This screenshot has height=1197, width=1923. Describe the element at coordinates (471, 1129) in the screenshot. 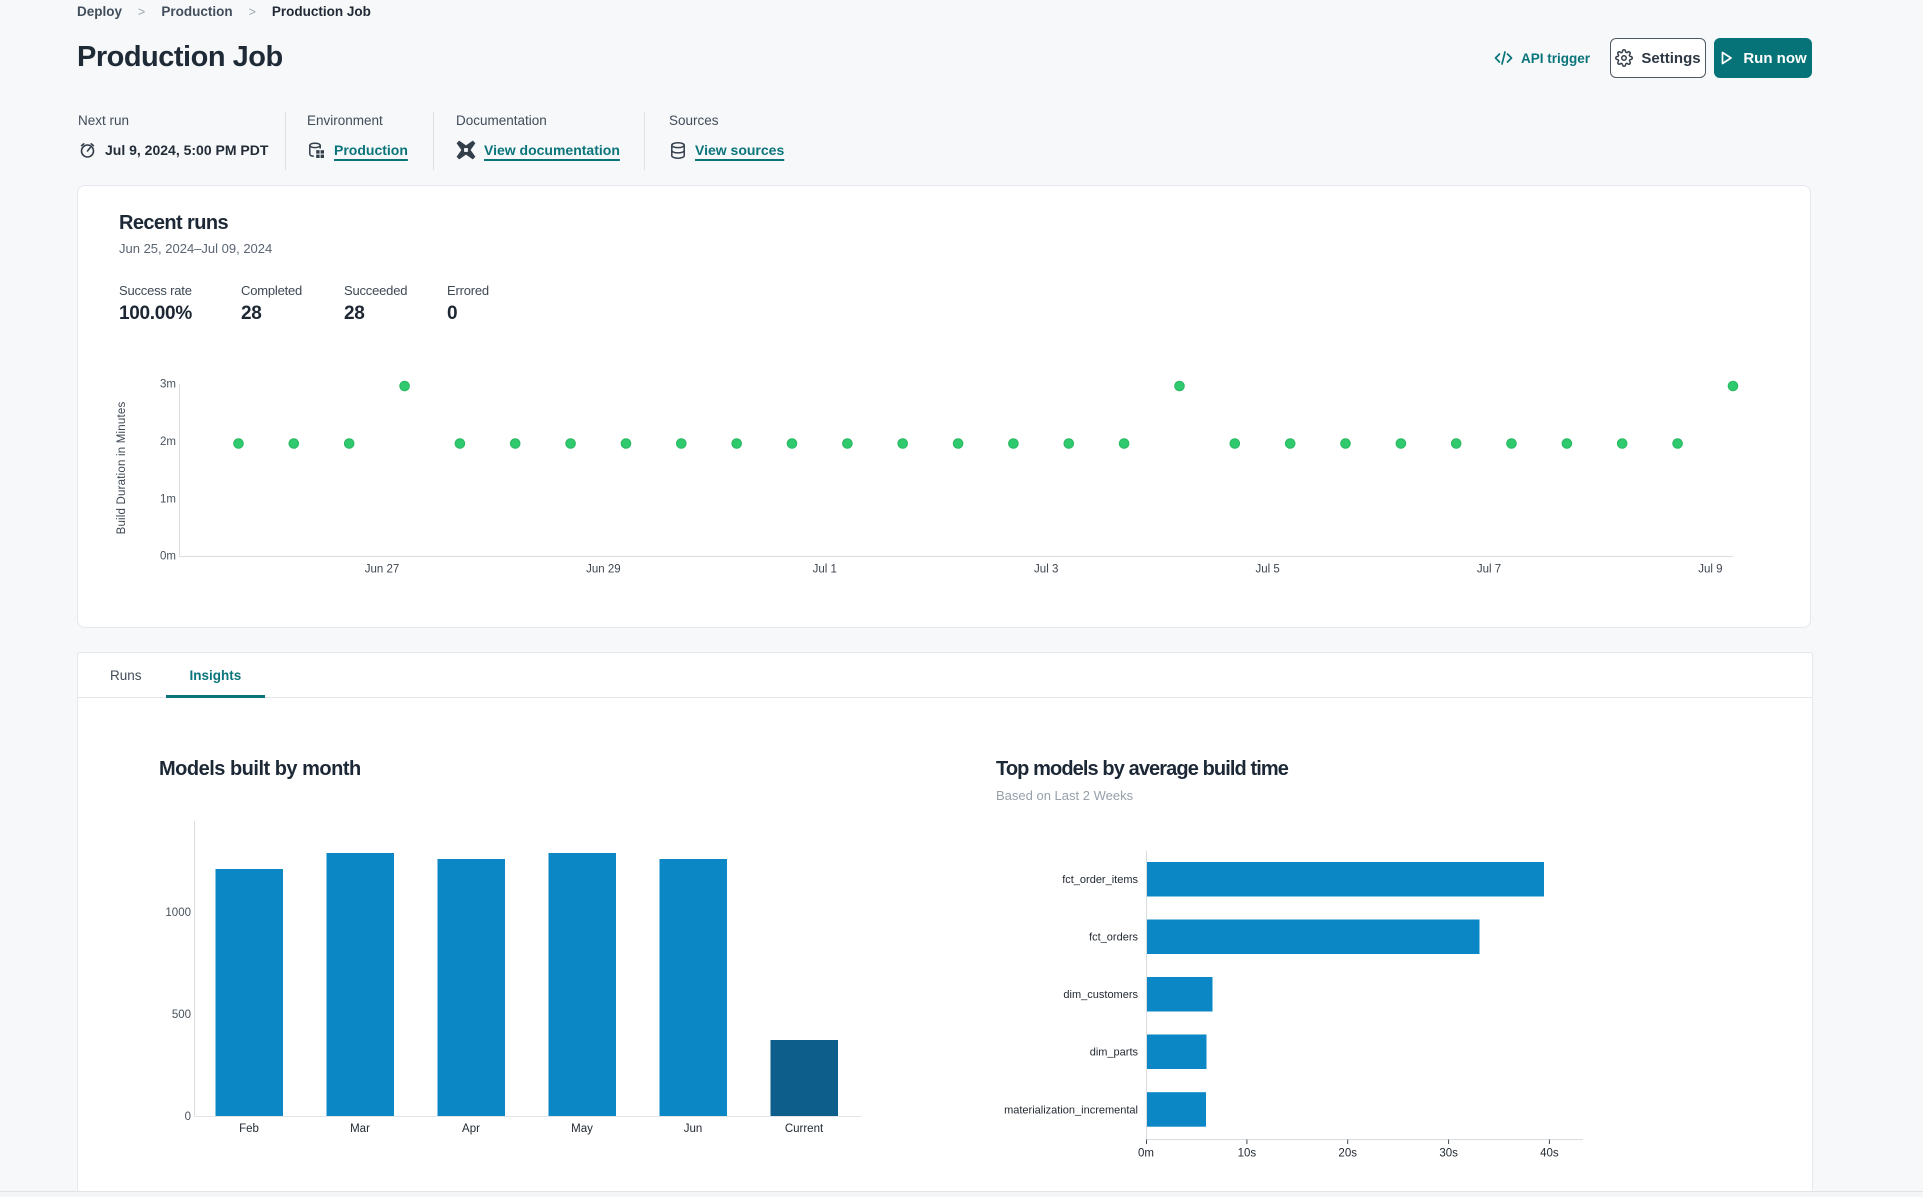

I see `svg-text: Apr` at that location.